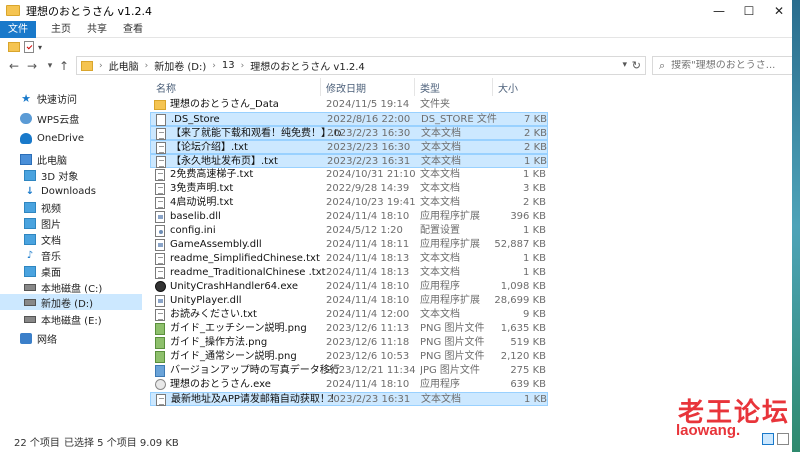 This screenshot has height=452, width=800. I want to click on file-row: お読みください.txt 2024/11/4 12:00 文本文档 9 KB, so click(349, 315).